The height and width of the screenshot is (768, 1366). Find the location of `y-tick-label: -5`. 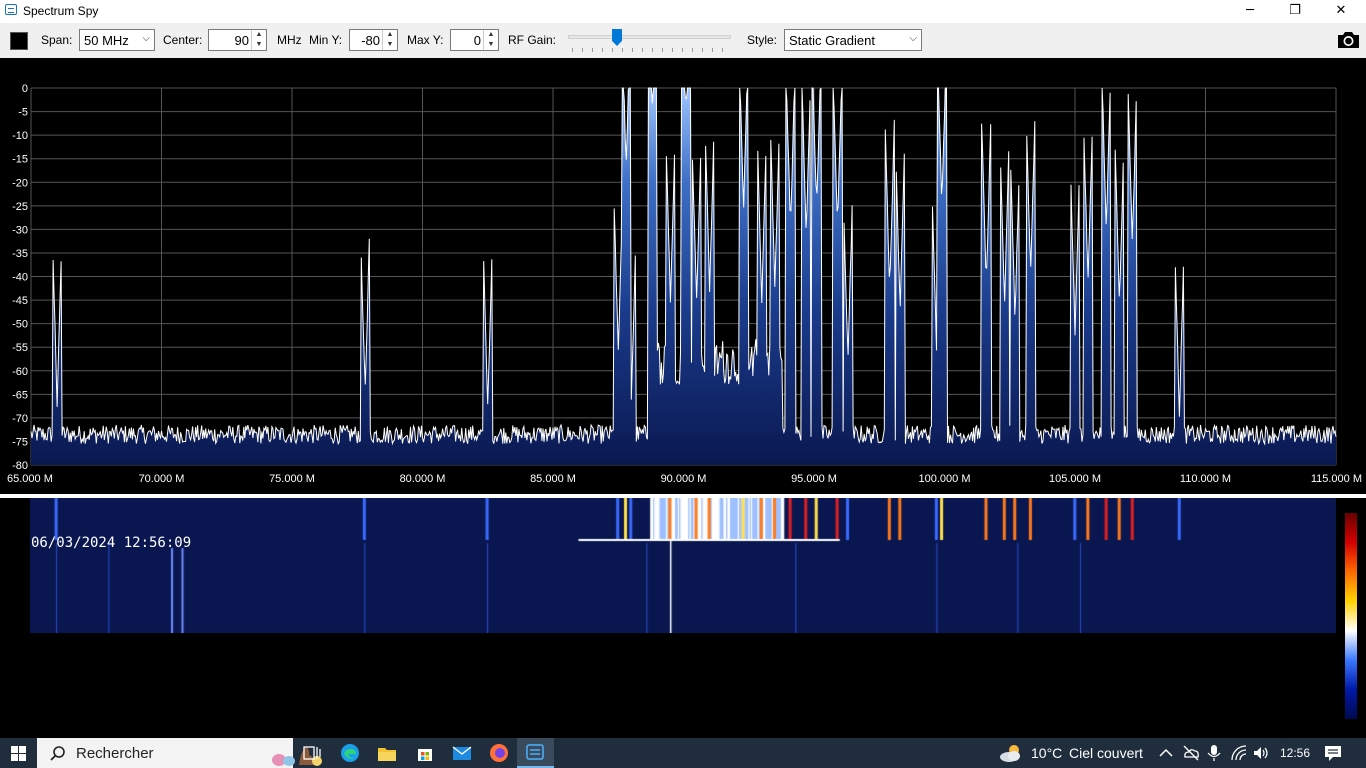

y-tick-label: -5 is located at coordinates (23, 113).